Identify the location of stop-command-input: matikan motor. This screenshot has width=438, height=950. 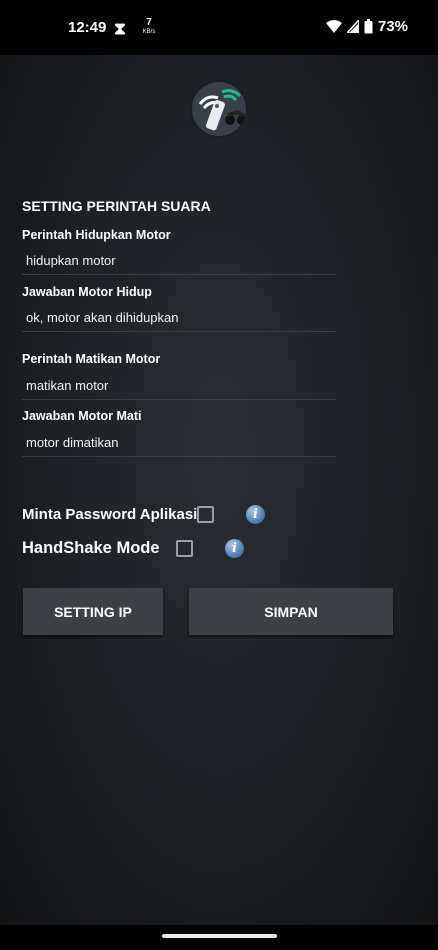
(179, 387).